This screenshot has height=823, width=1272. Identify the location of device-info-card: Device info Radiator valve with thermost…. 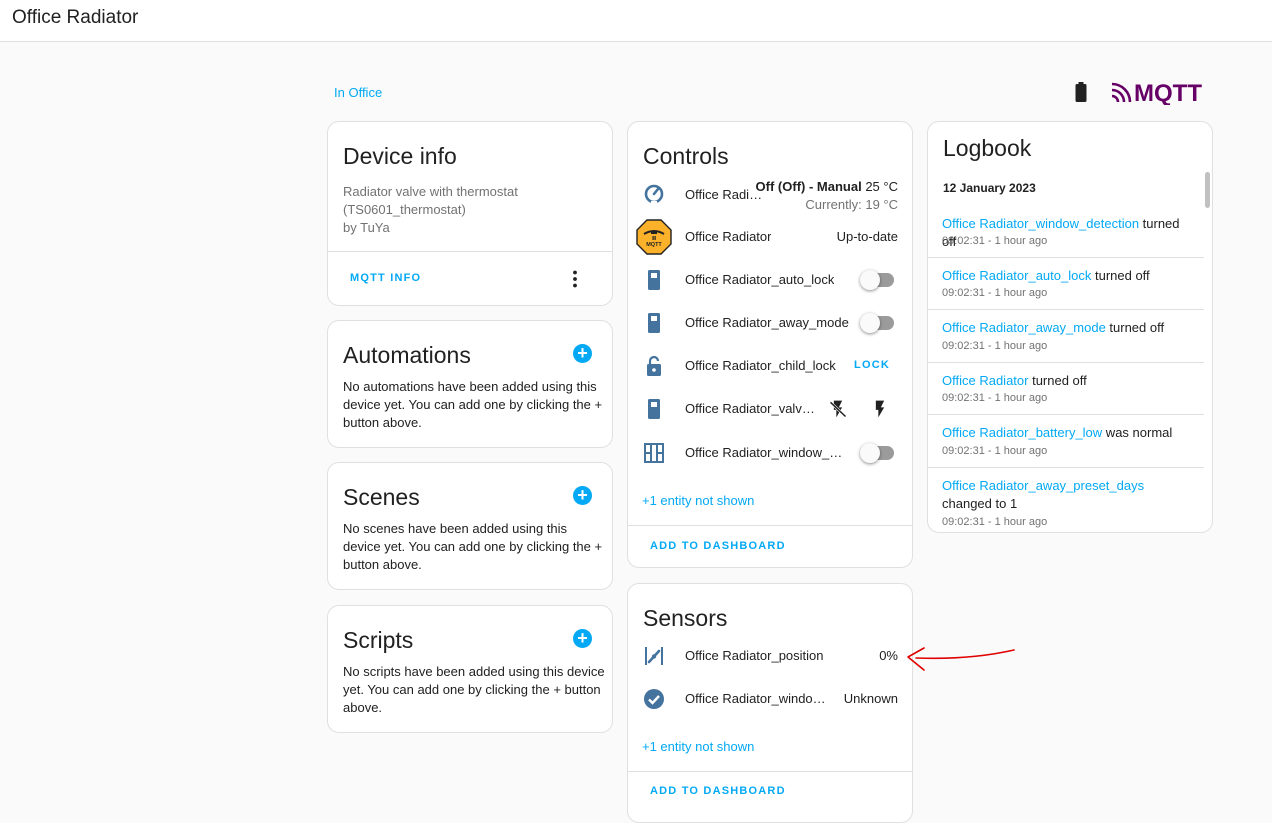
(470, 213).